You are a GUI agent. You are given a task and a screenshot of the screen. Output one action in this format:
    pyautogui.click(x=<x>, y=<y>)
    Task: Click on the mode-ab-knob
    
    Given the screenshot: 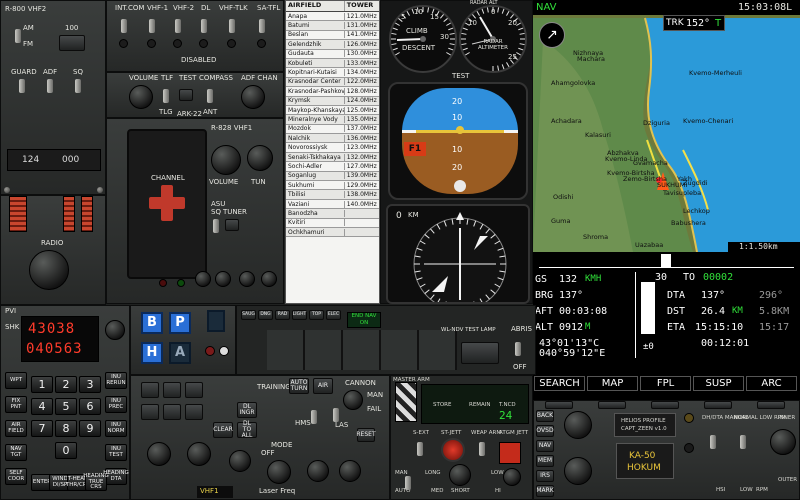 What is the action you would take?
    pyautogui.click(x=350, y=471)
    